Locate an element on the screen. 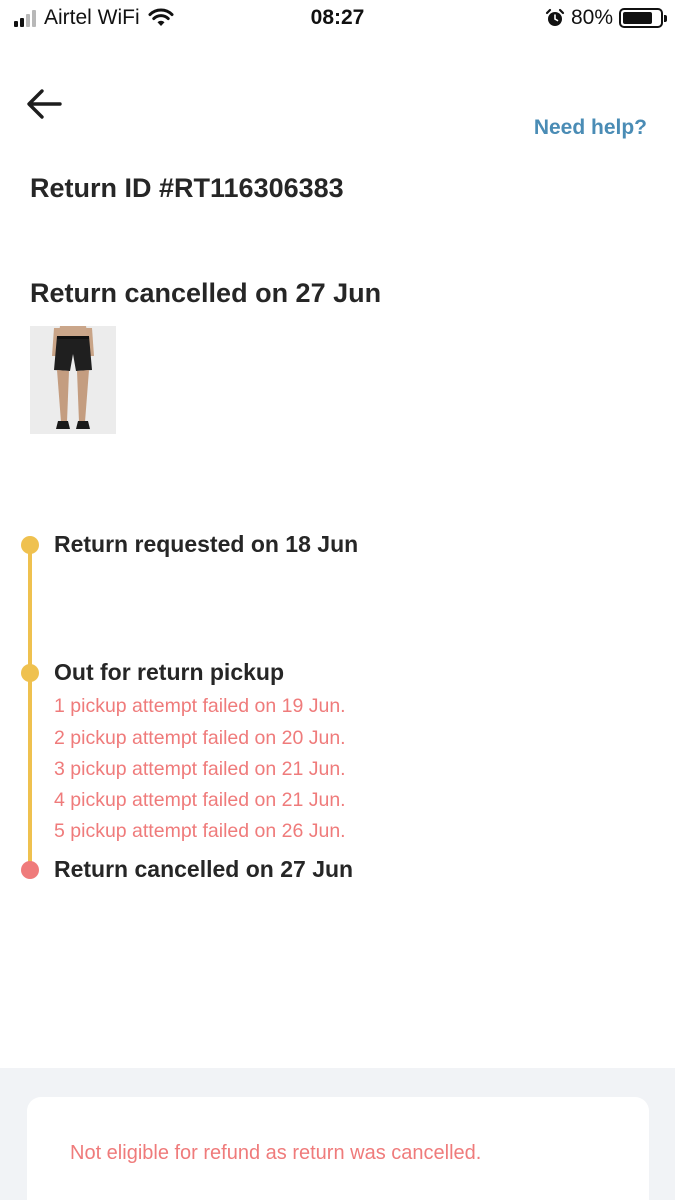 The image size is (675, 1200). pickup-attempt-note: 5 pickup attempt failed on 26 Jun. is located at coordinates (200, 831).